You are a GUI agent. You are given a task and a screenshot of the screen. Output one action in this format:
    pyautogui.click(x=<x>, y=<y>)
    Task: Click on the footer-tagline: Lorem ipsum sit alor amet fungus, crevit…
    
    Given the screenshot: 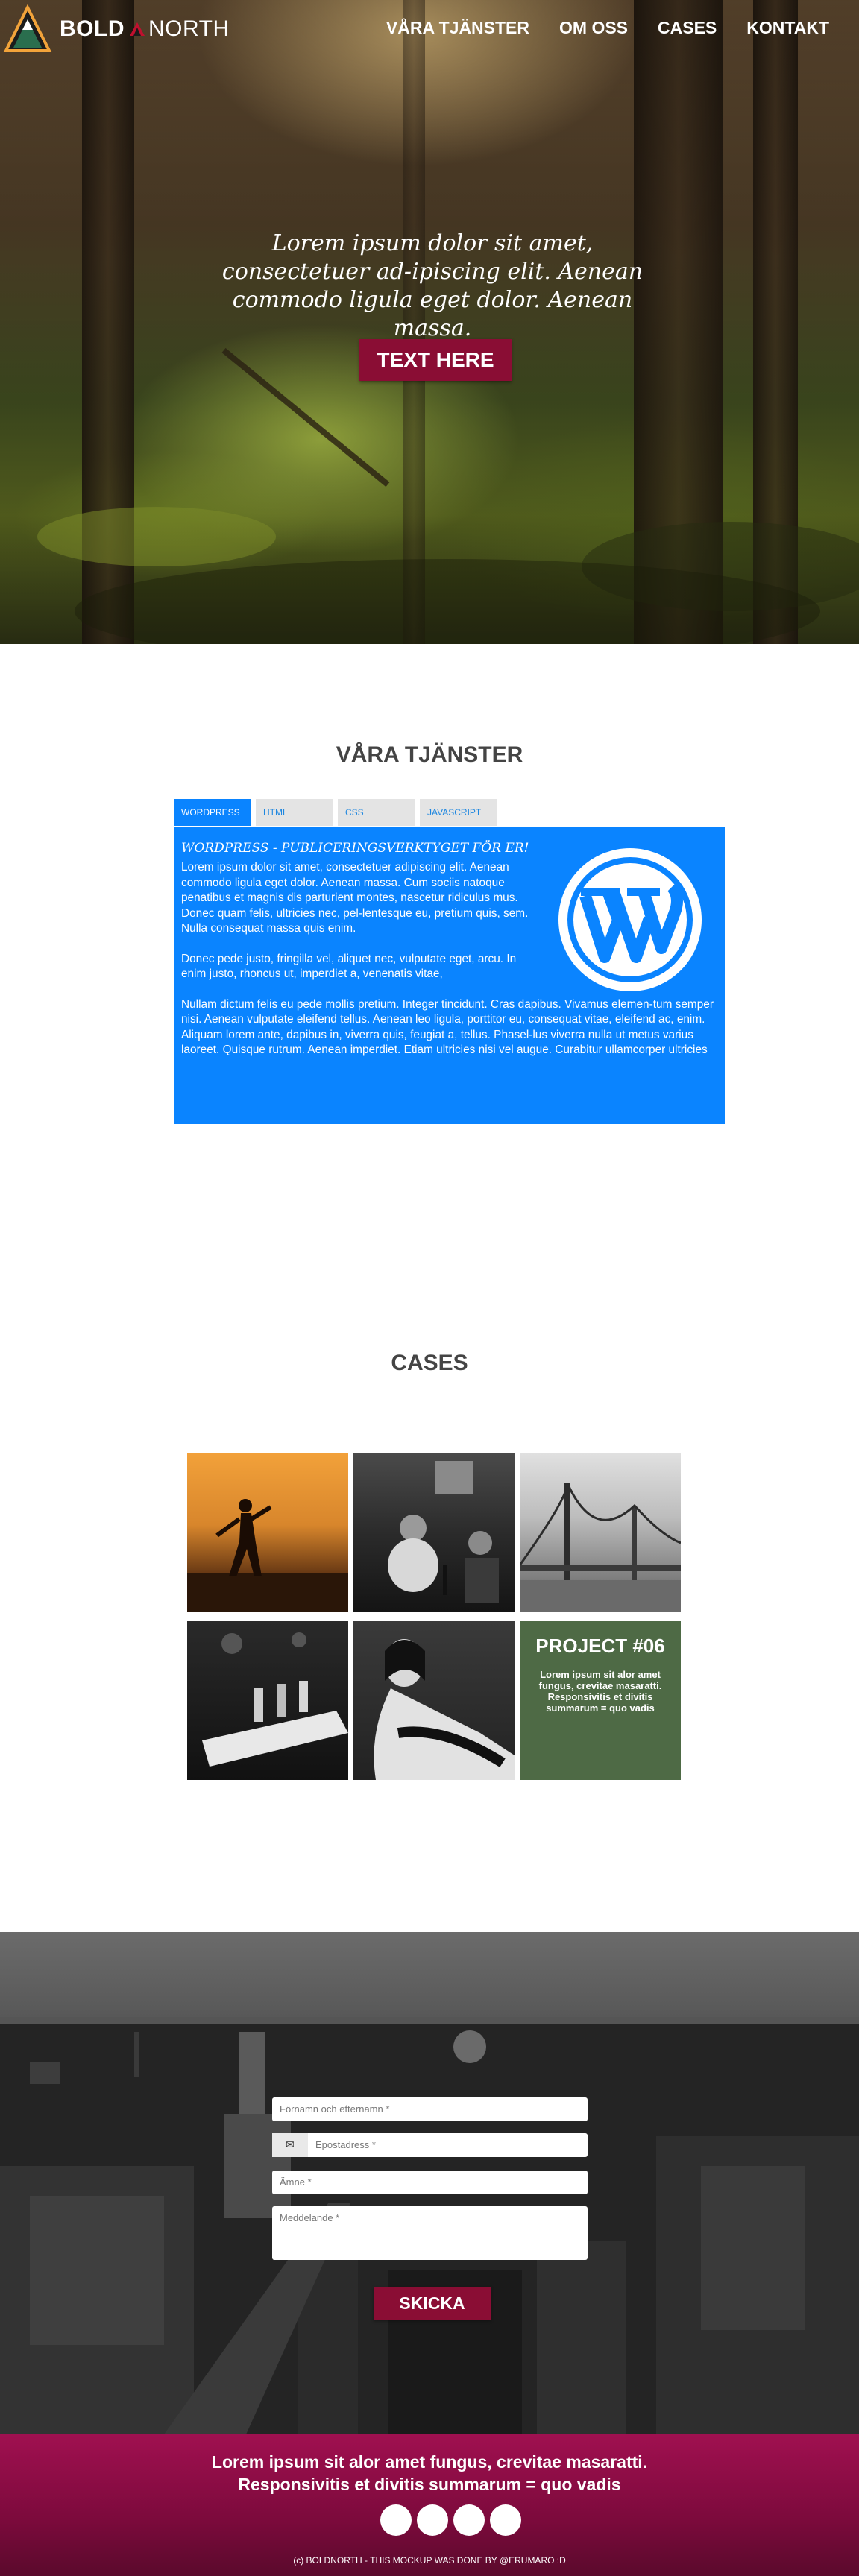 What is the action you would take?
    pyautogui.click(x=429, y=2474)
    